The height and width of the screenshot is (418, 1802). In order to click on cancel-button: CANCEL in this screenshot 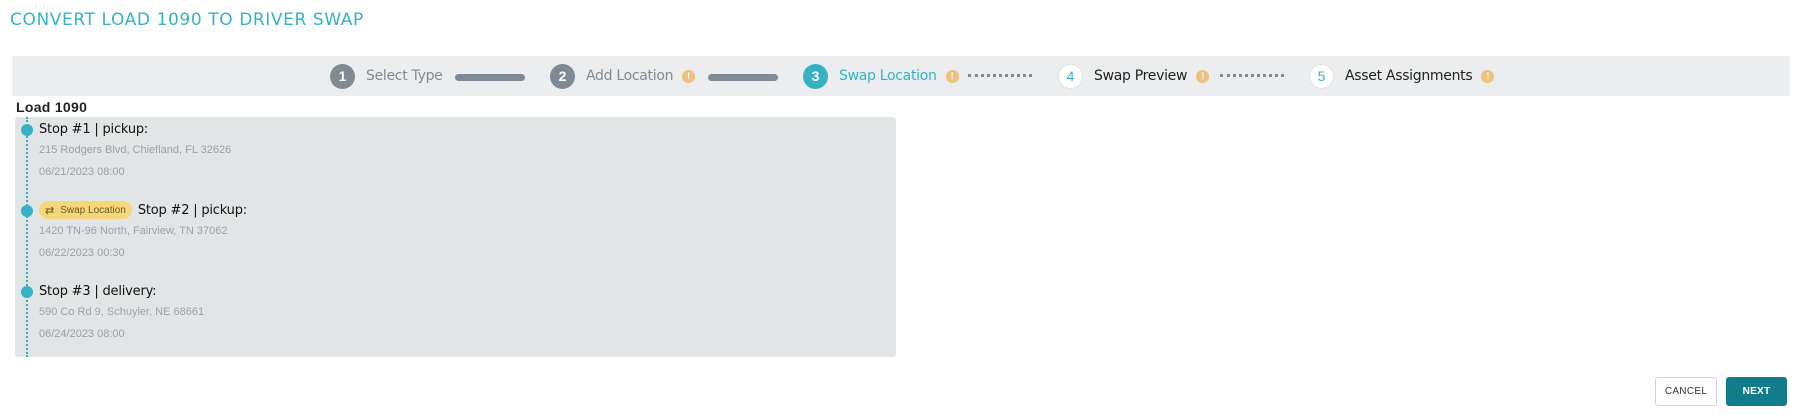, I will do `click(1686, 391)`.